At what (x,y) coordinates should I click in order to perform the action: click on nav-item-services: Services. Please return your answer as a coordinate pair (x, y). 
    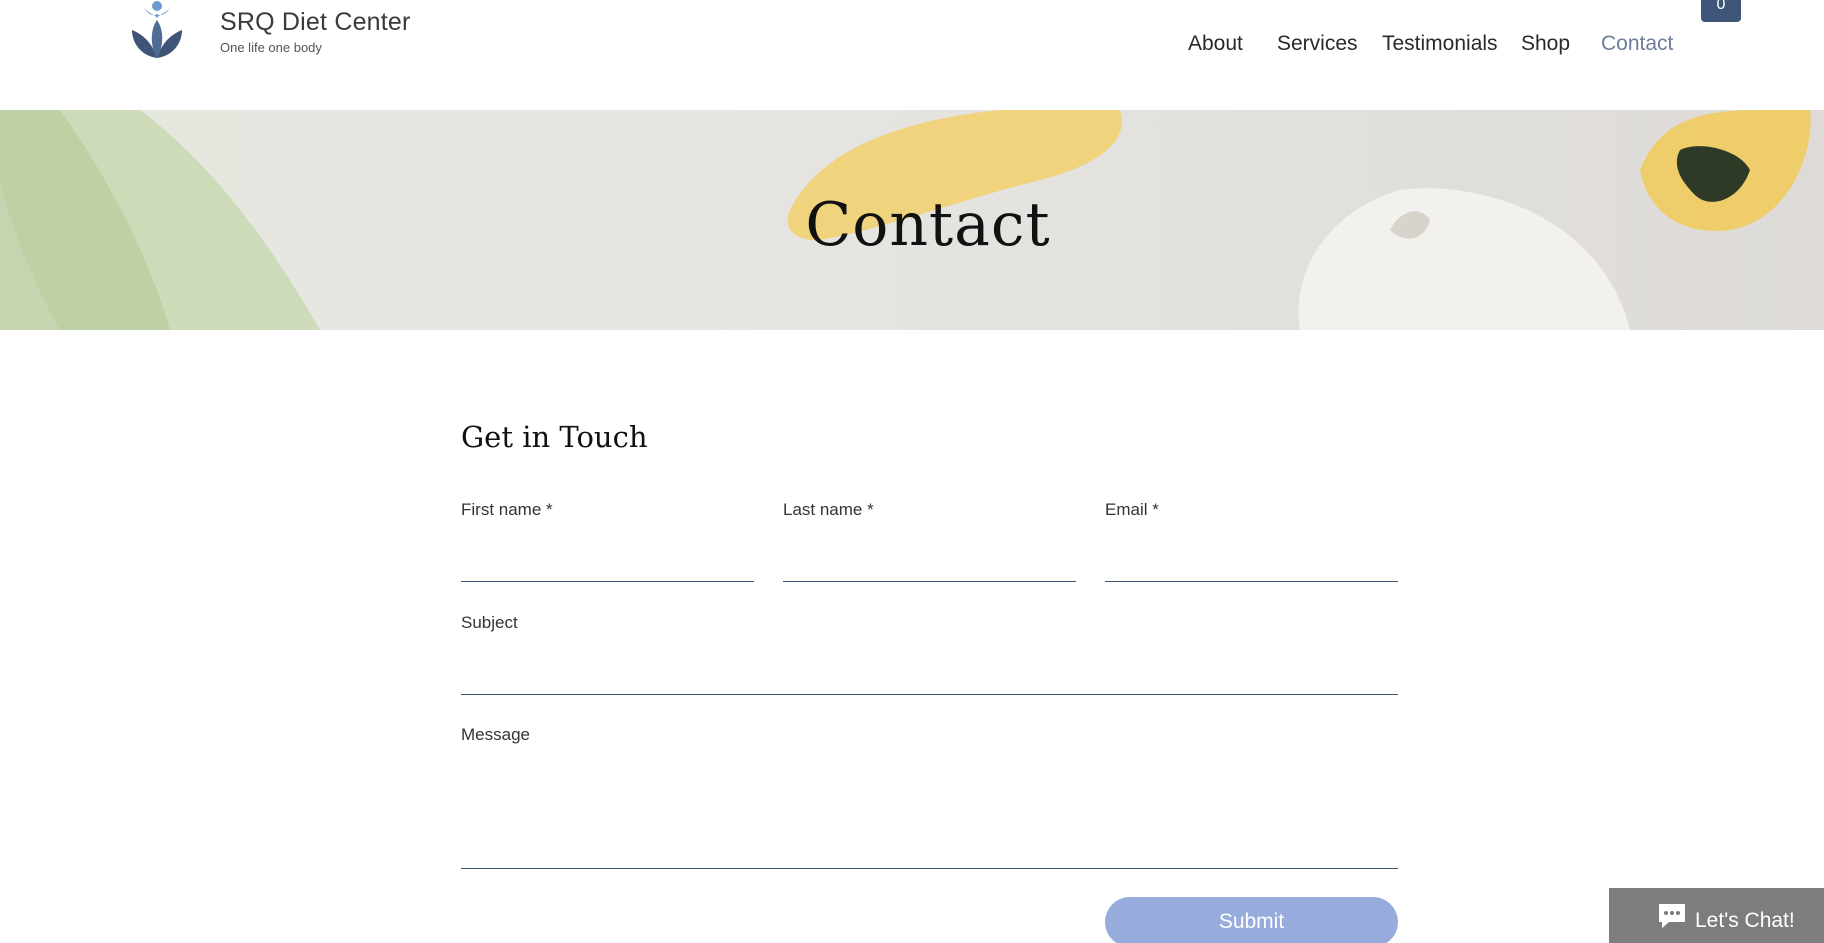
    Looking at the image, I should click on (1317, 44).